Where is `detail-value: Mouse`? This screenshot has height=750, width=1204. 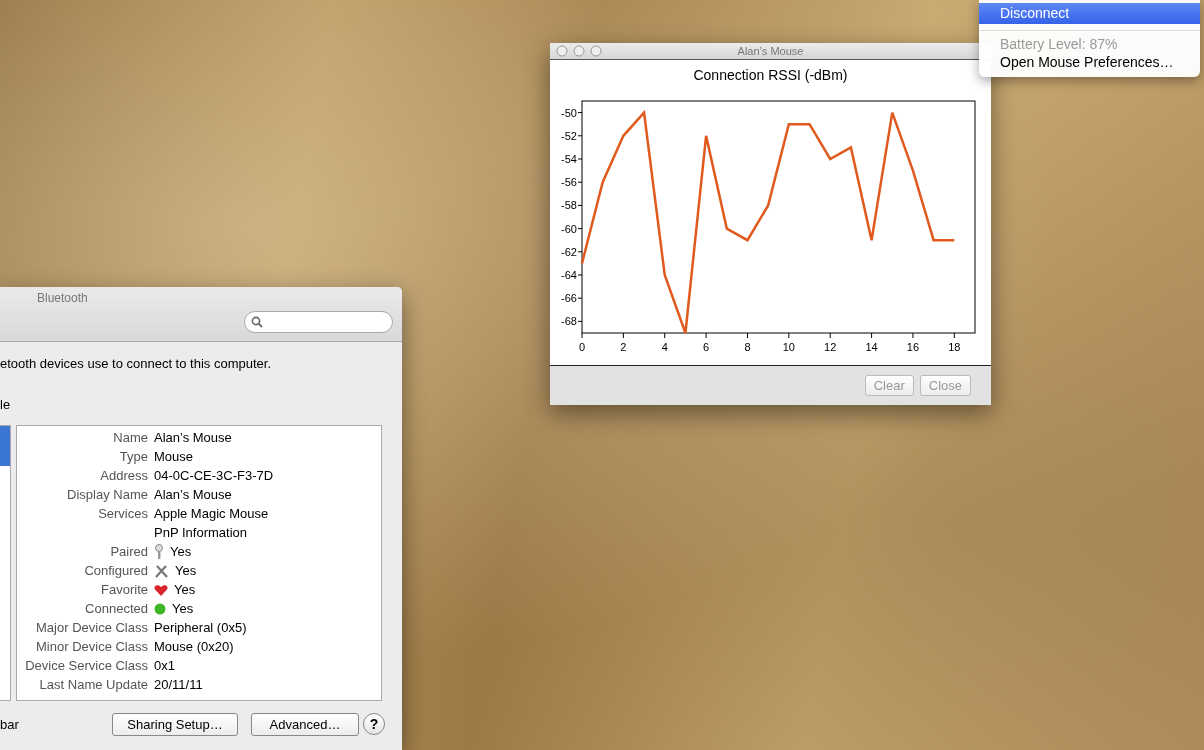 detail-value: Mouse is located at coordinates (174, 456).